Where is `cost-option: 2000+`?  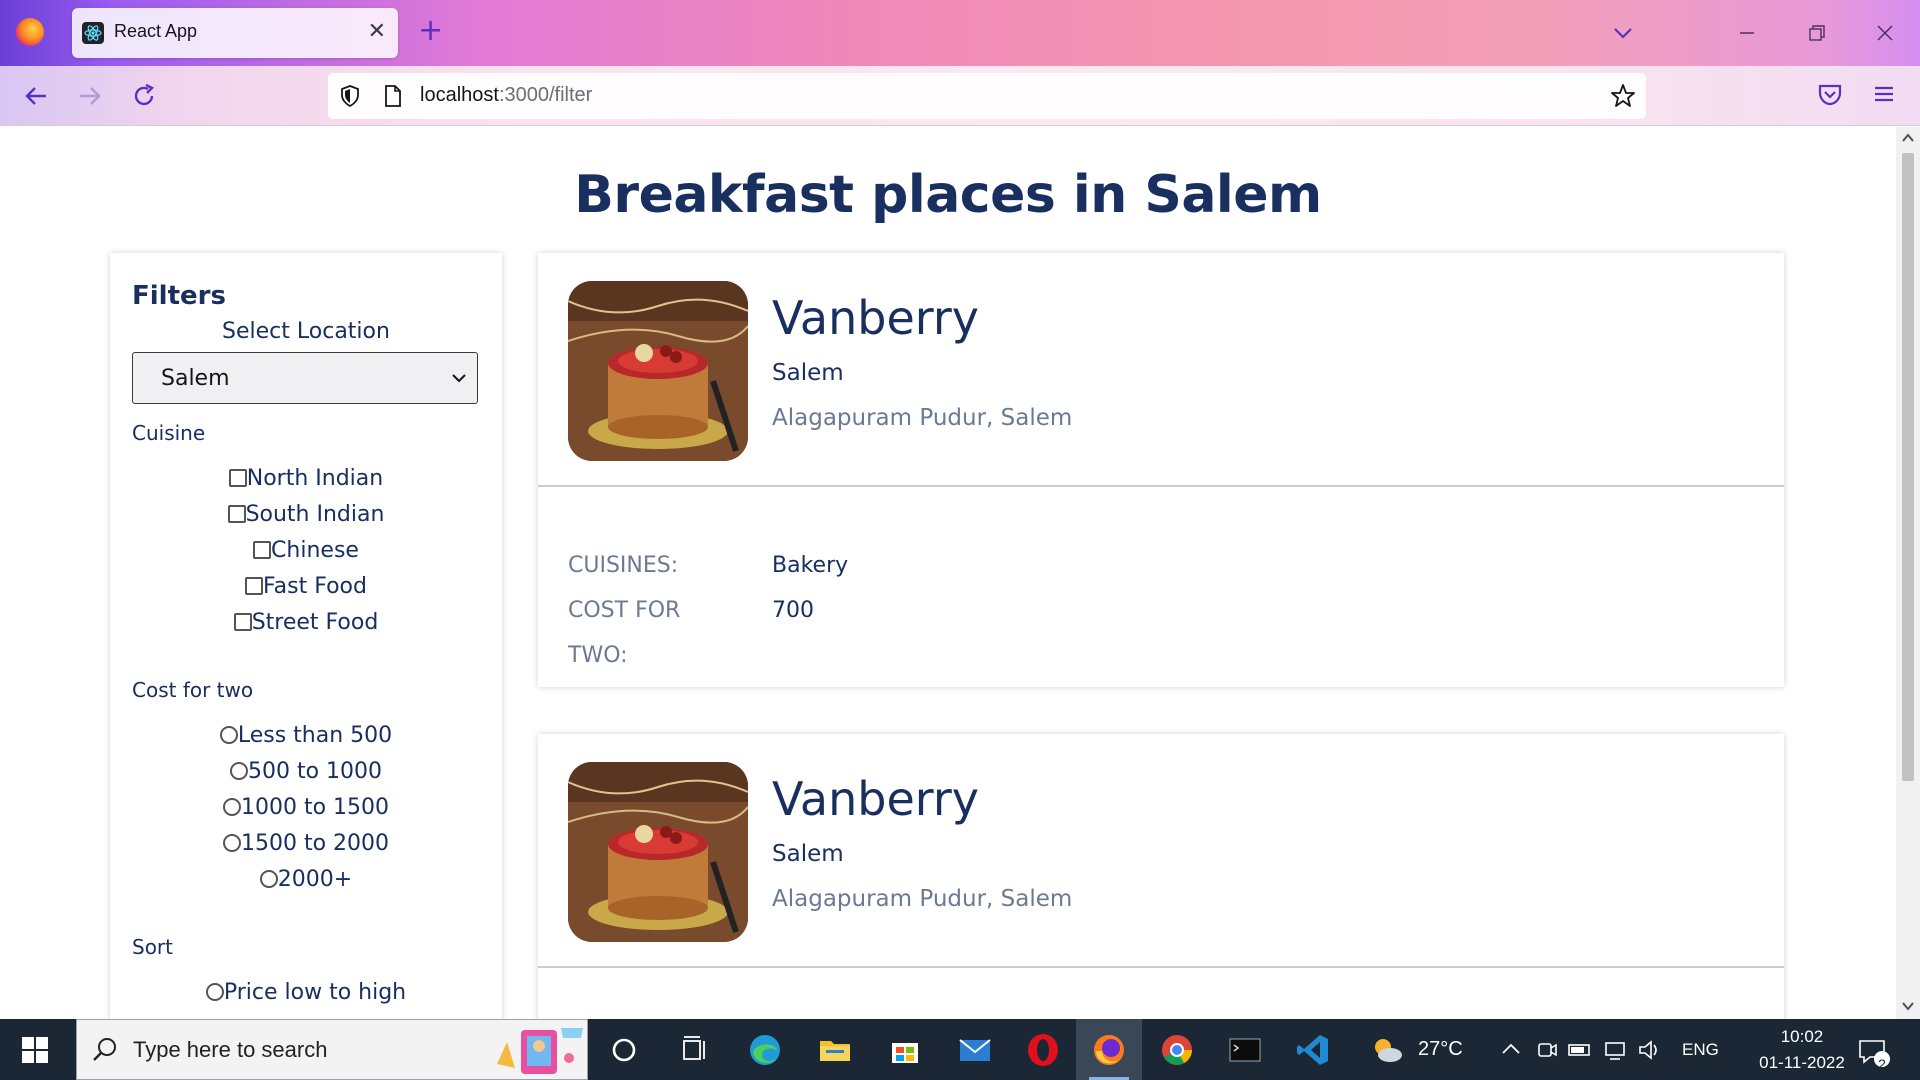 cost-option: 2000+ is located at coordinates (306, 879).